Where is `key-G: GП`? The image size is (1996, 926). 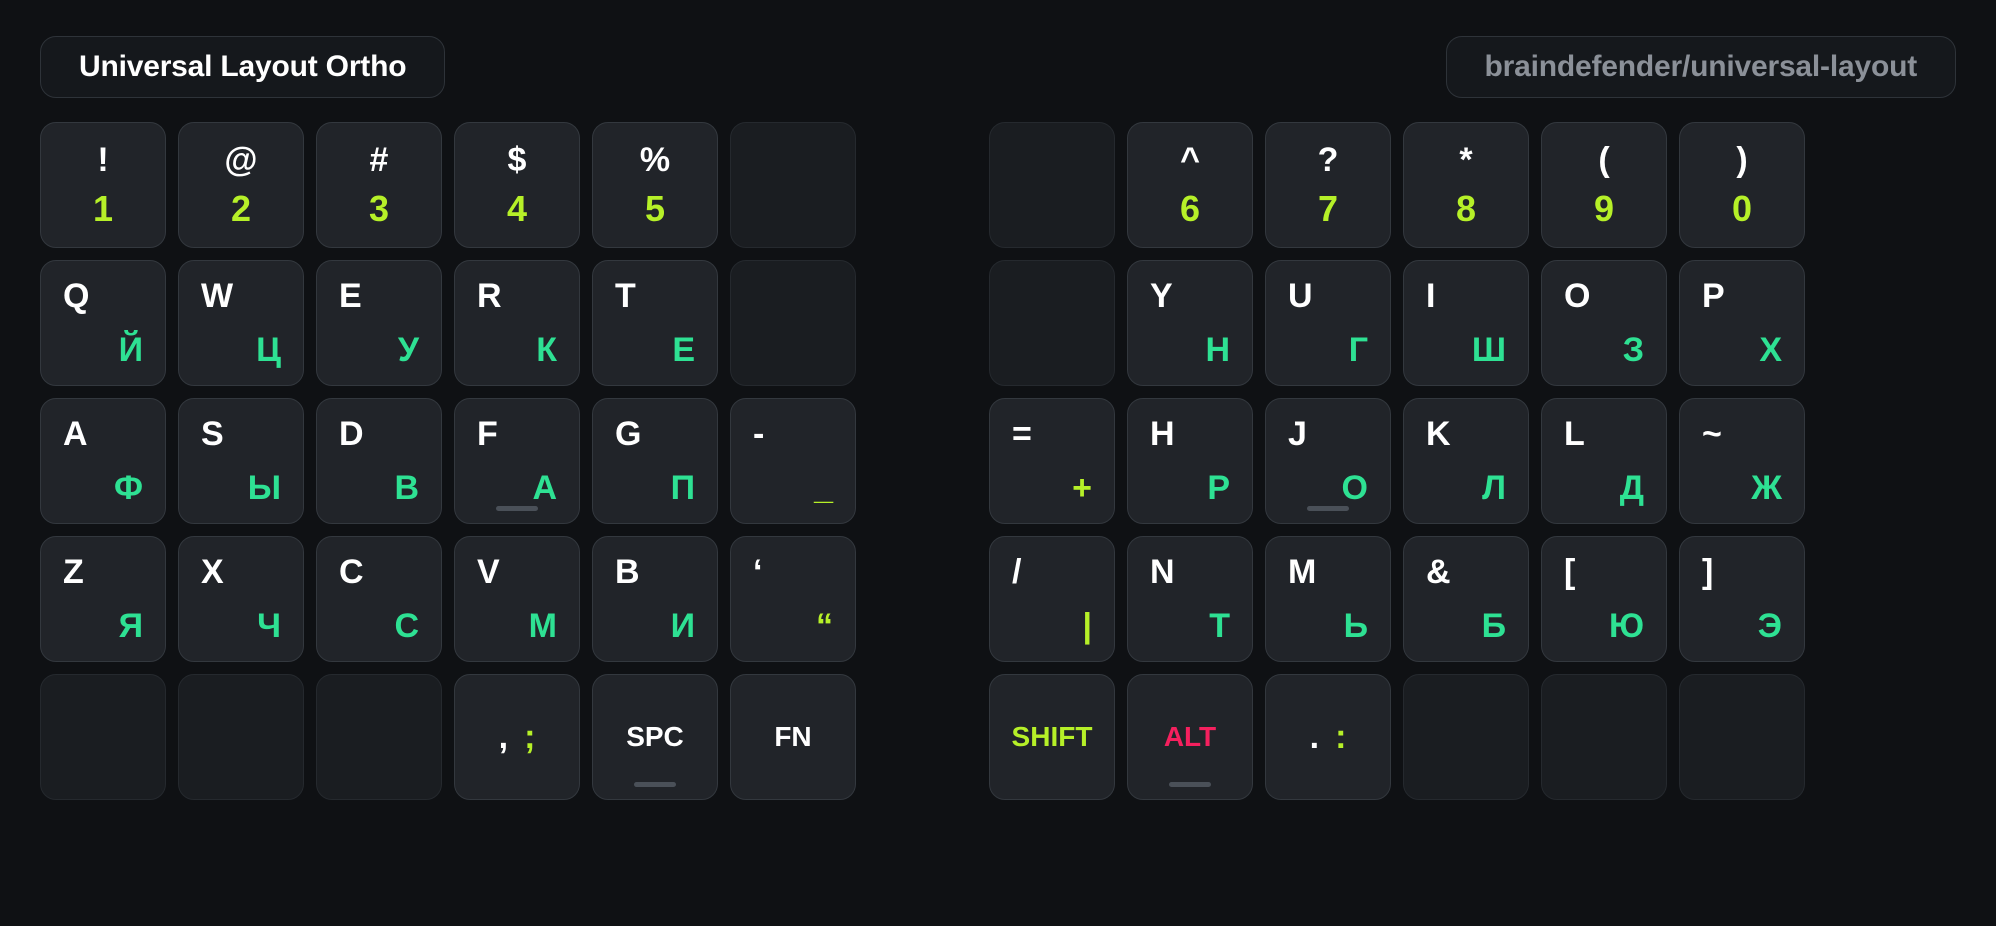 key-G: GП is located at coordinates (655, 461).